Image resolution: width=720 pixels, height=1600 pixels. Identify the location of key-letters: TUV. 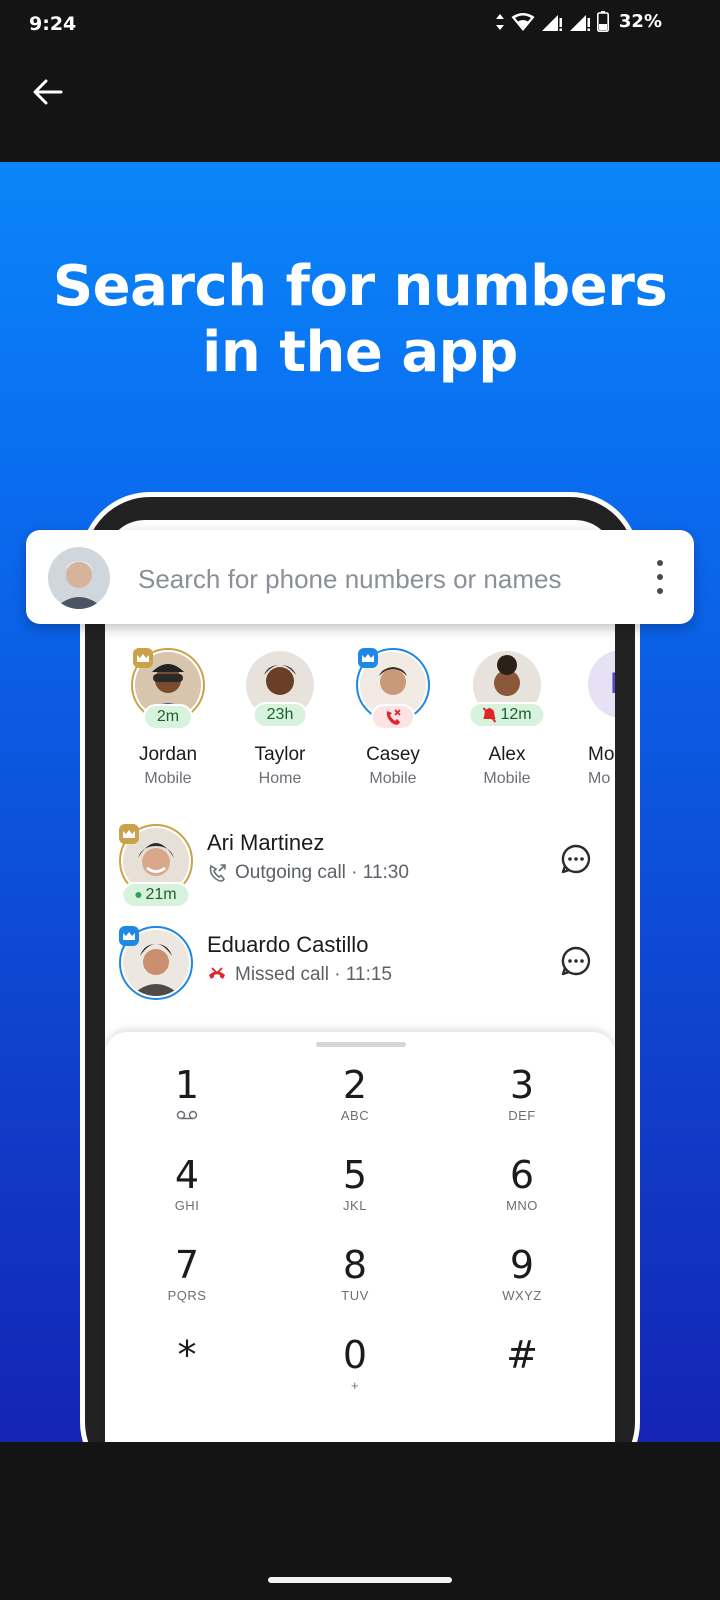
(355, 1295).